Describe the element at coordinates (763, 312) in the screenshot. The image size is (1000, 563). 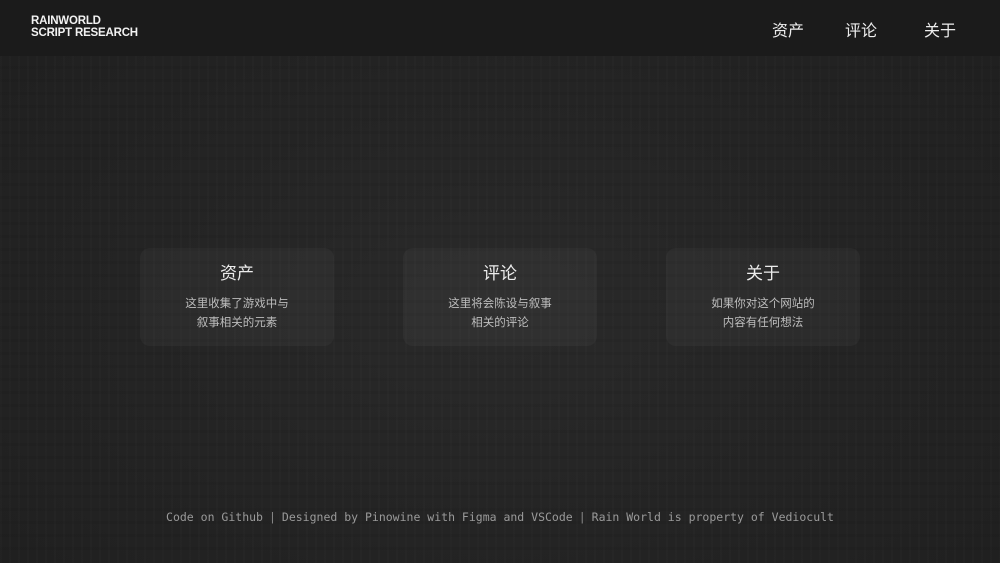
I see `card-description: 如果你对这个网站的 内容有任何想法` at that location.